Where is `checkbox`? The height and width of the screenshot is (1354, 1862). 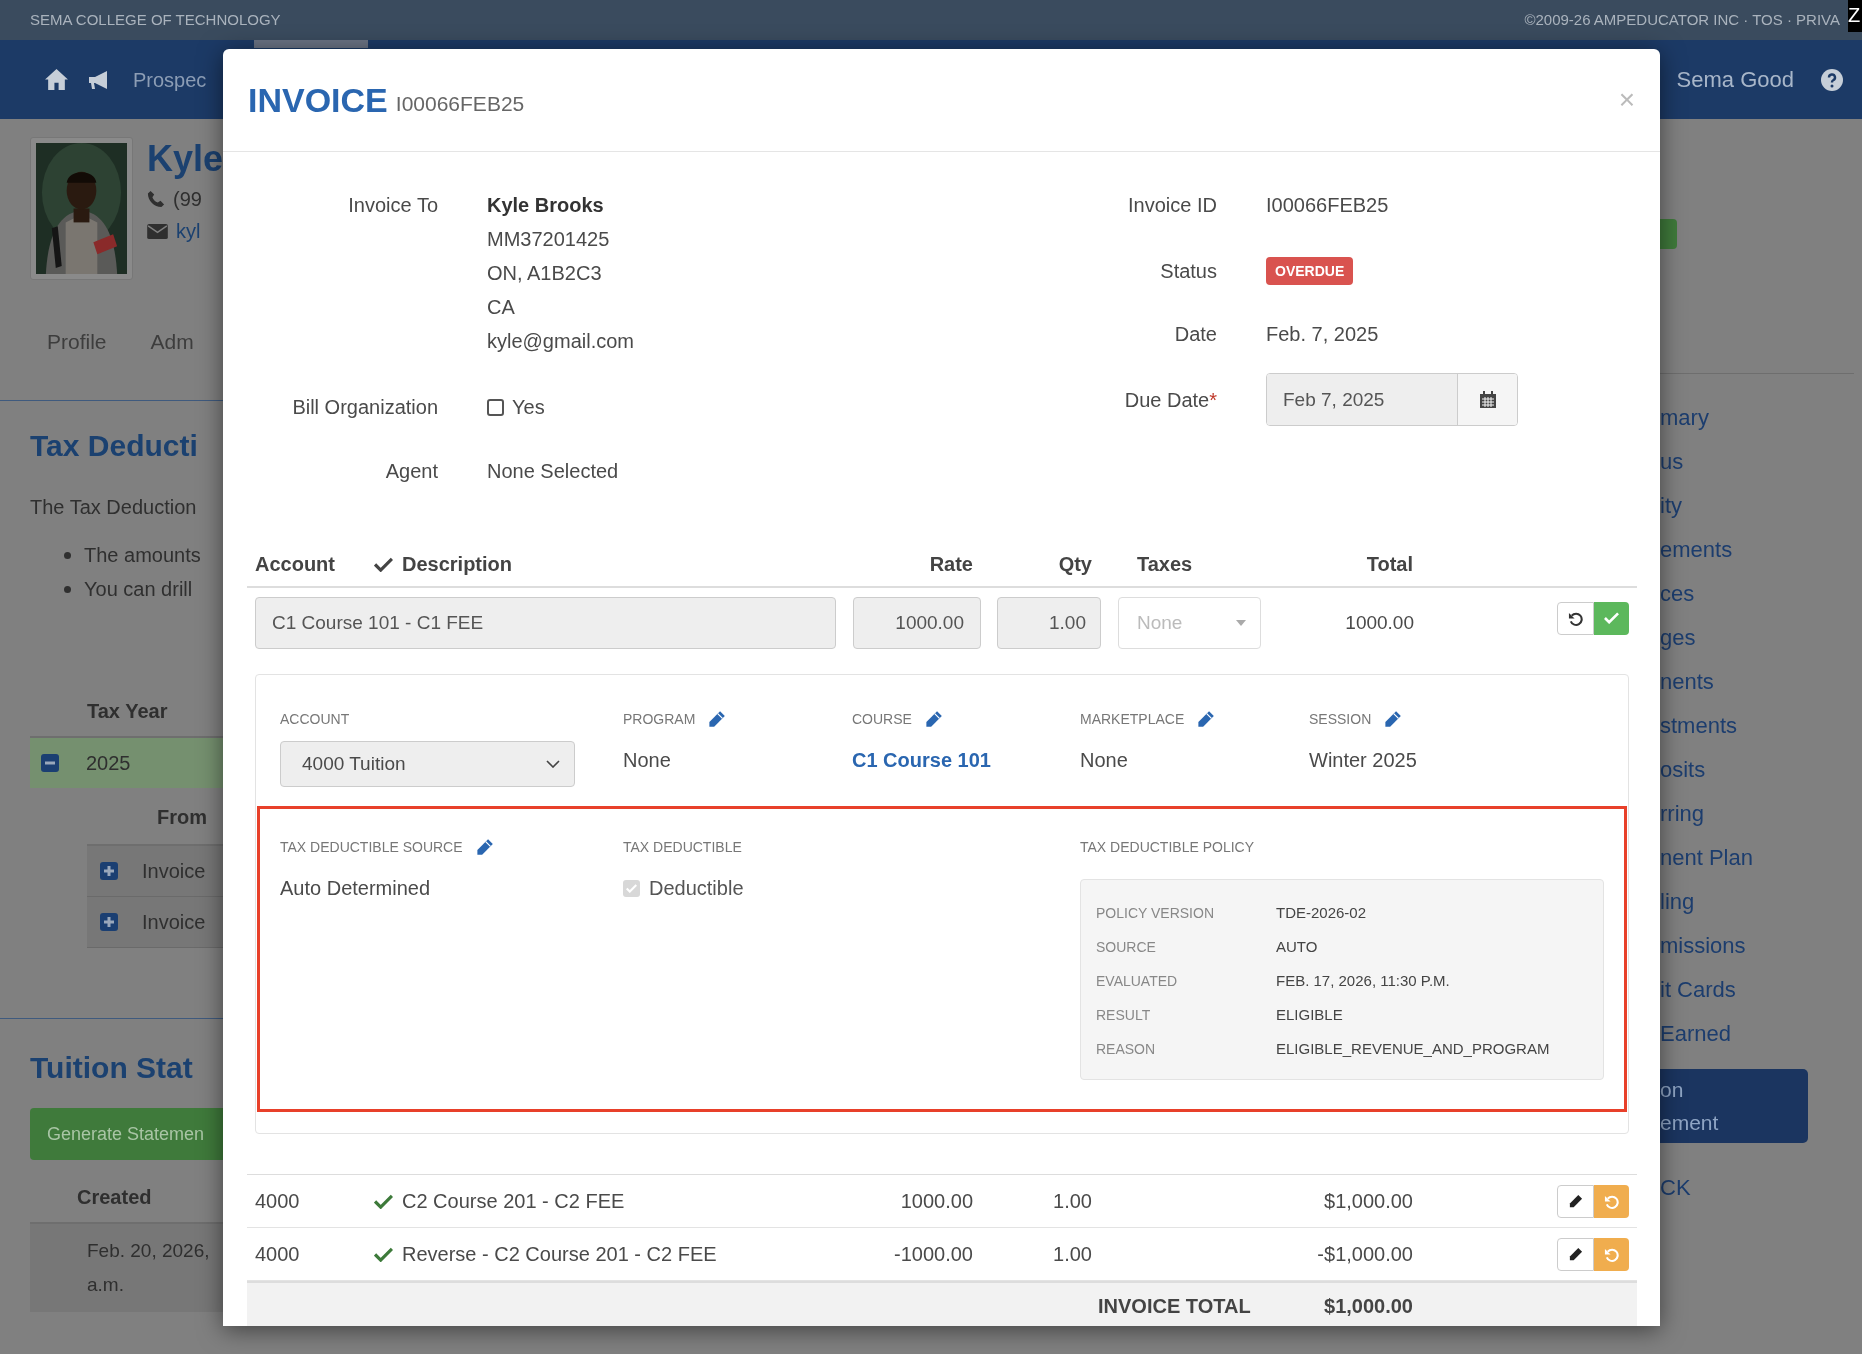 checkbox is located at coordinates (495, 407).